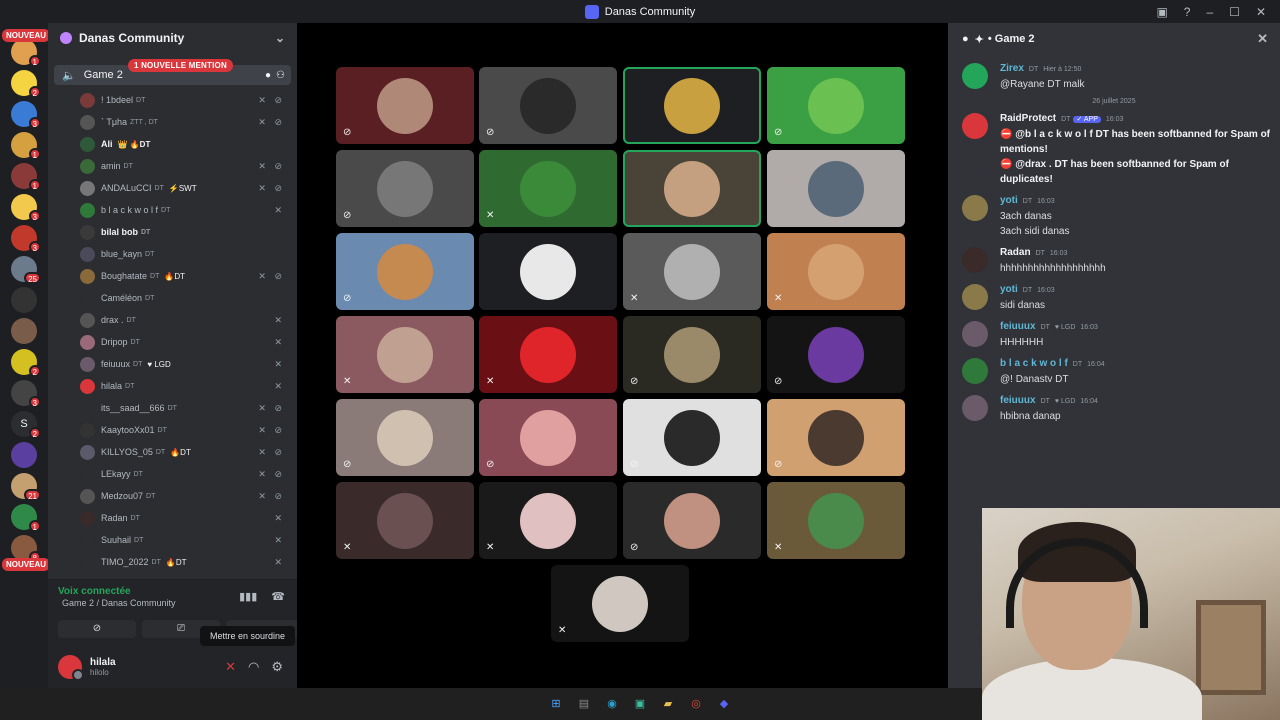 The width and height of the screenshot is (1280, 720). I want to click on screen-icon: ▣, so click(1161, 12).